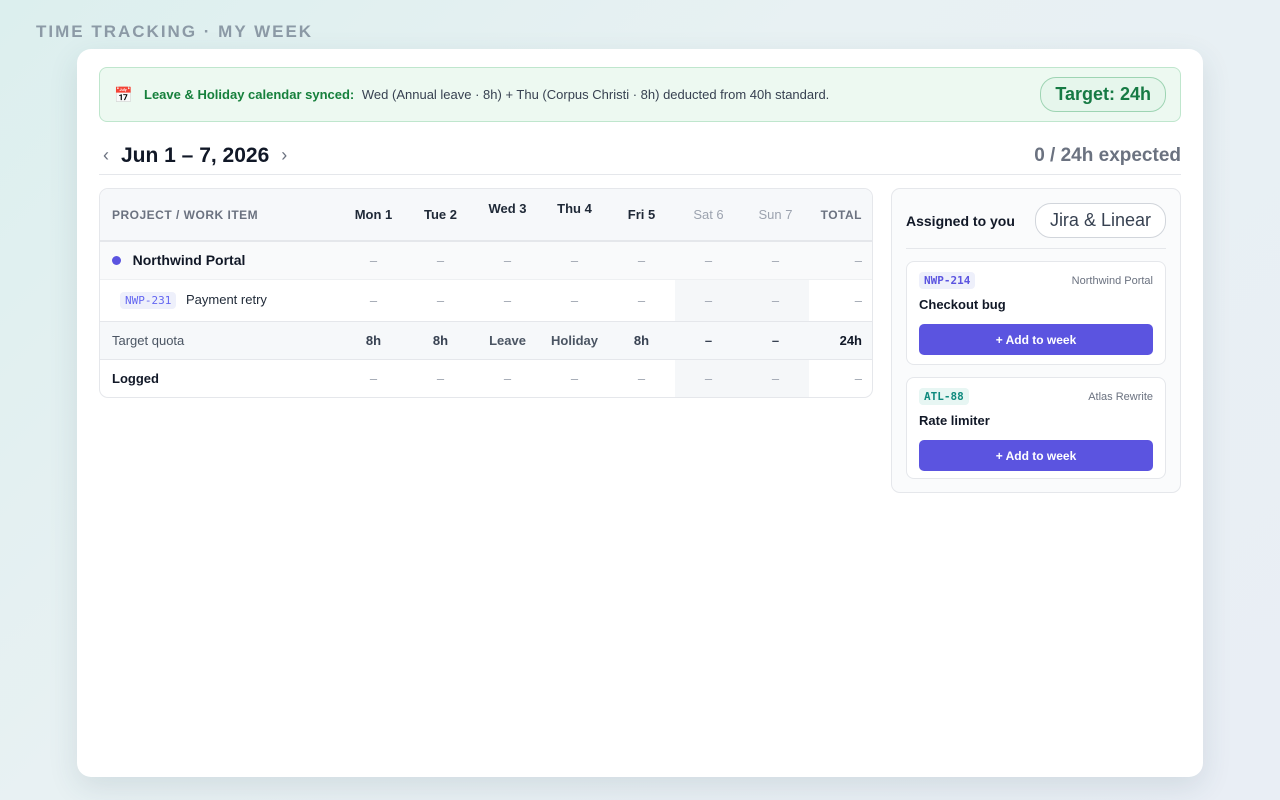  Describe the element at coordinates (116, 261) in the screenshot. I see `project-color-dot` at that location.